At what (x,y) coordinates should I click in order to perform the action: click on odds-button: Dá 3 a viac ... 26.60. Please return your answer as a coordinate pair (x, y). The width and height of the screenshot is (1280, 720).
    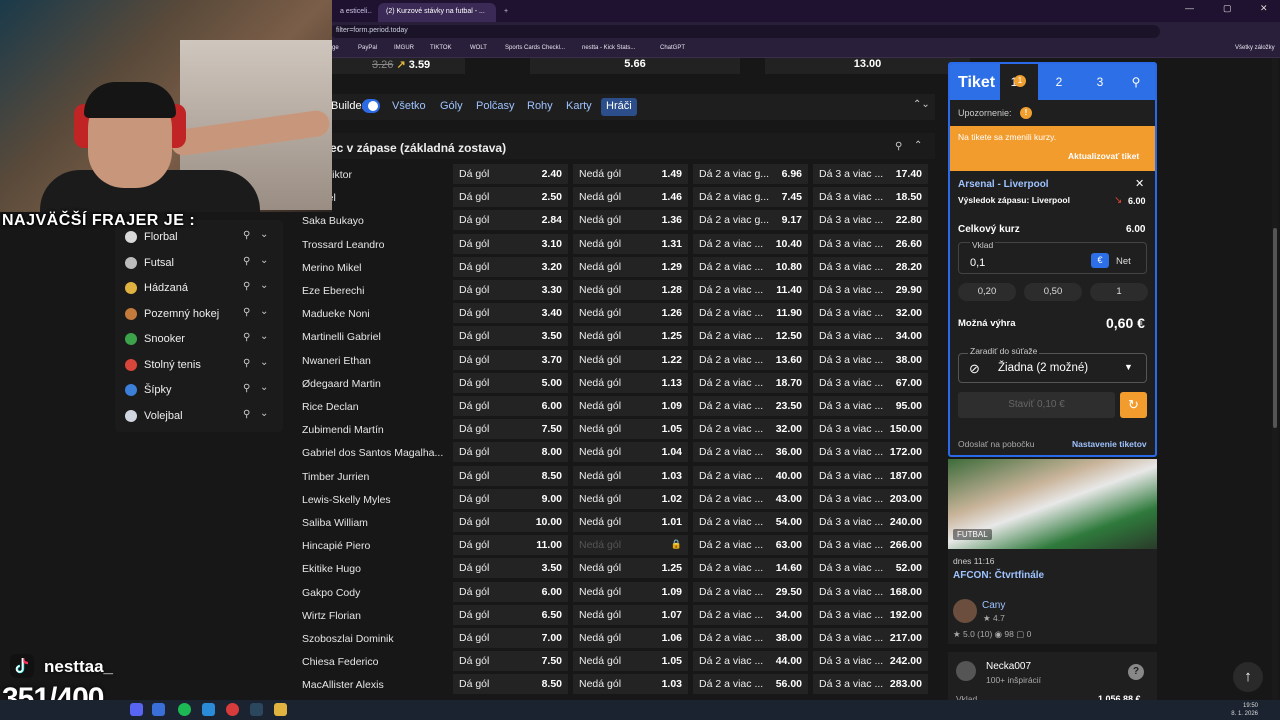
    Looking at the image, I should click on (870, 244).